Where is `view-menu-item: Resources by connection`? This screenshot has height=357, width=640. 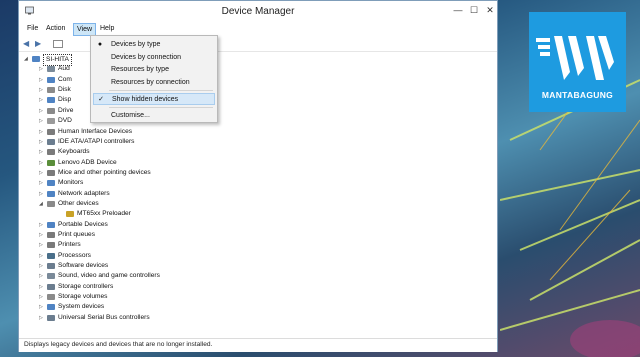
view-menu-item: Resources by connection is located at coordinates (154, 83).